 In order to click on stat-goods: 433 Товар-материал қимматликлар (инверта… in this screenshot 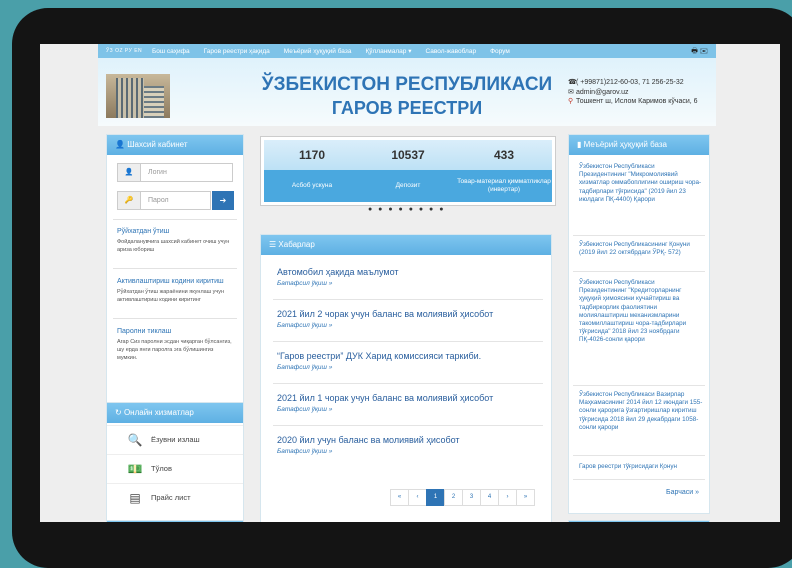, I will do `click(504, 171)`.